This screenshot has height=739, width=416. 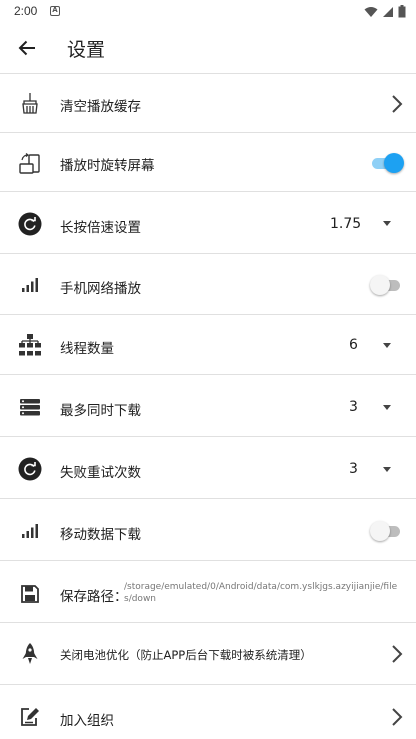 I want to click on status-time: 2:00, so click(x=26, y=11).